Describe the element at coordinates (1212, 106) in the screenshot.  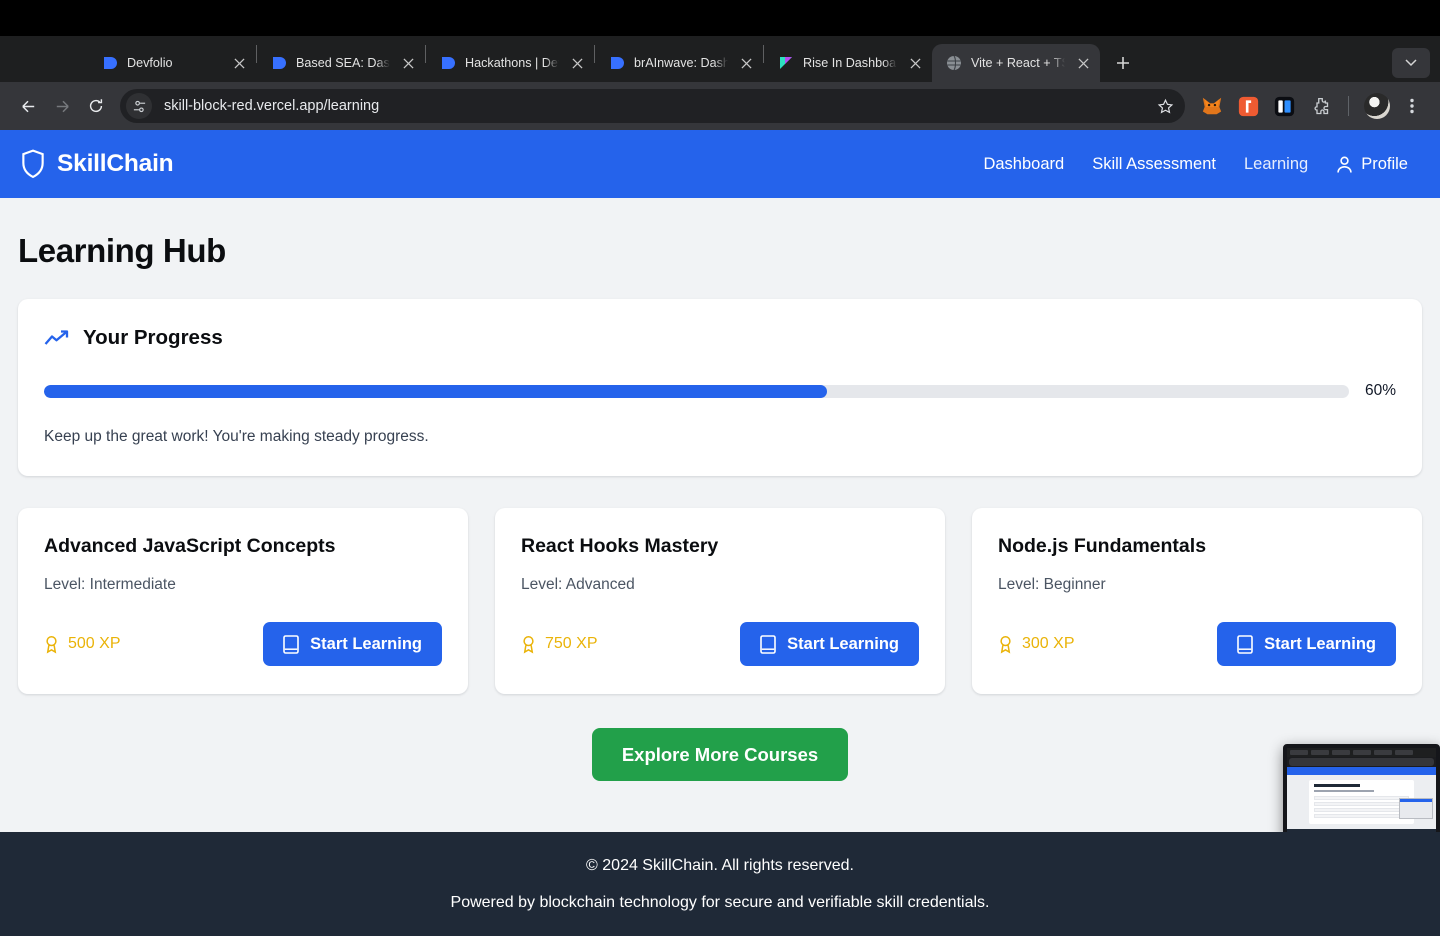
I see `metamask-fox-icon` at that location.